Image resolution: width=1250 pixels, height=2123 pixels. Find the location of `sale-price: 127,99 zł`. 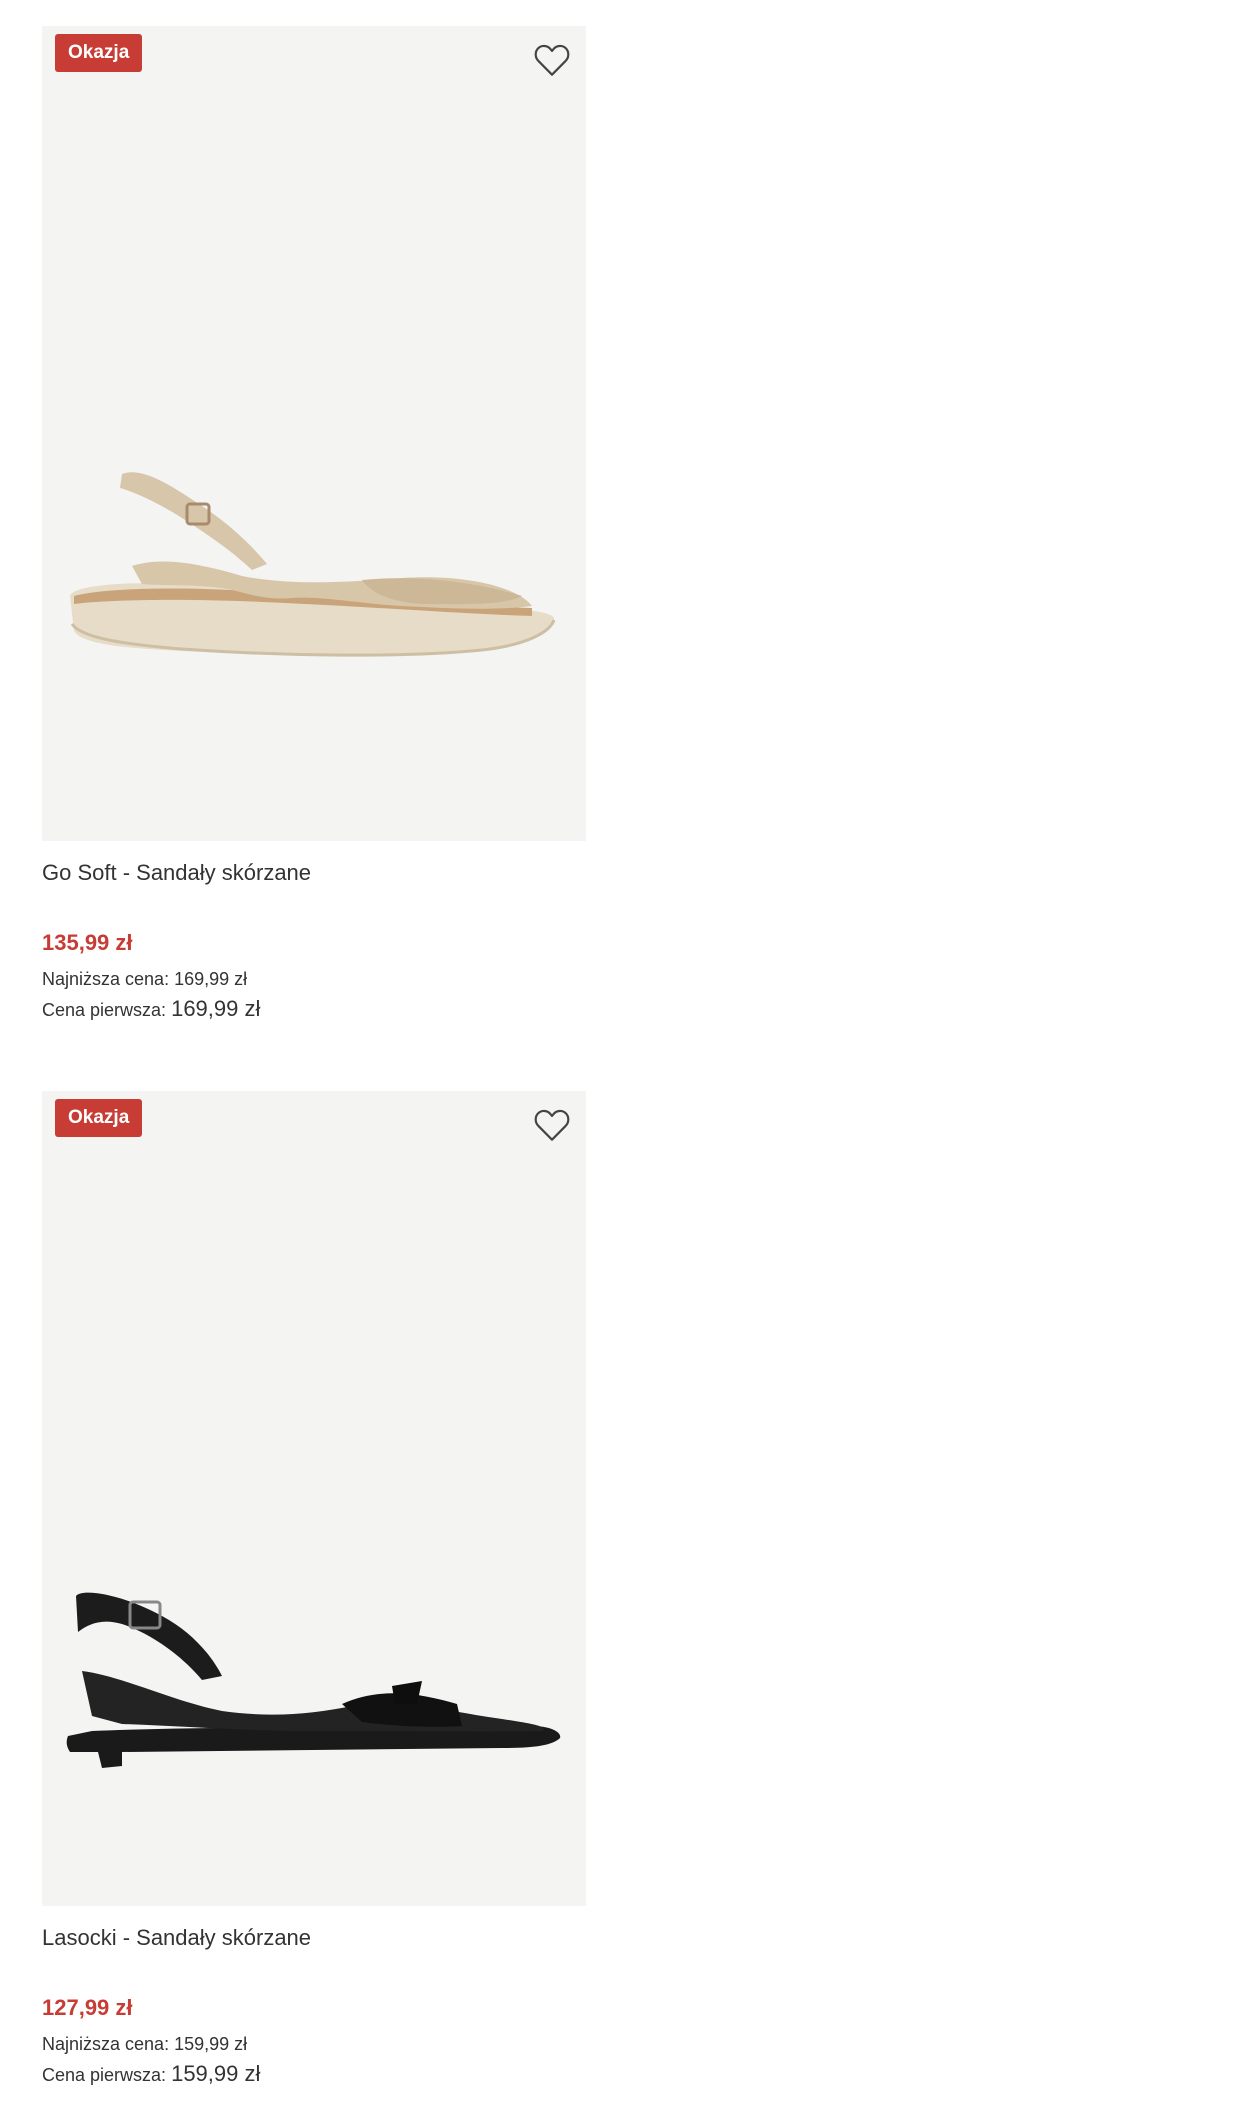

sale-price: 127,99 zł is located at coordinates (87, 2007).